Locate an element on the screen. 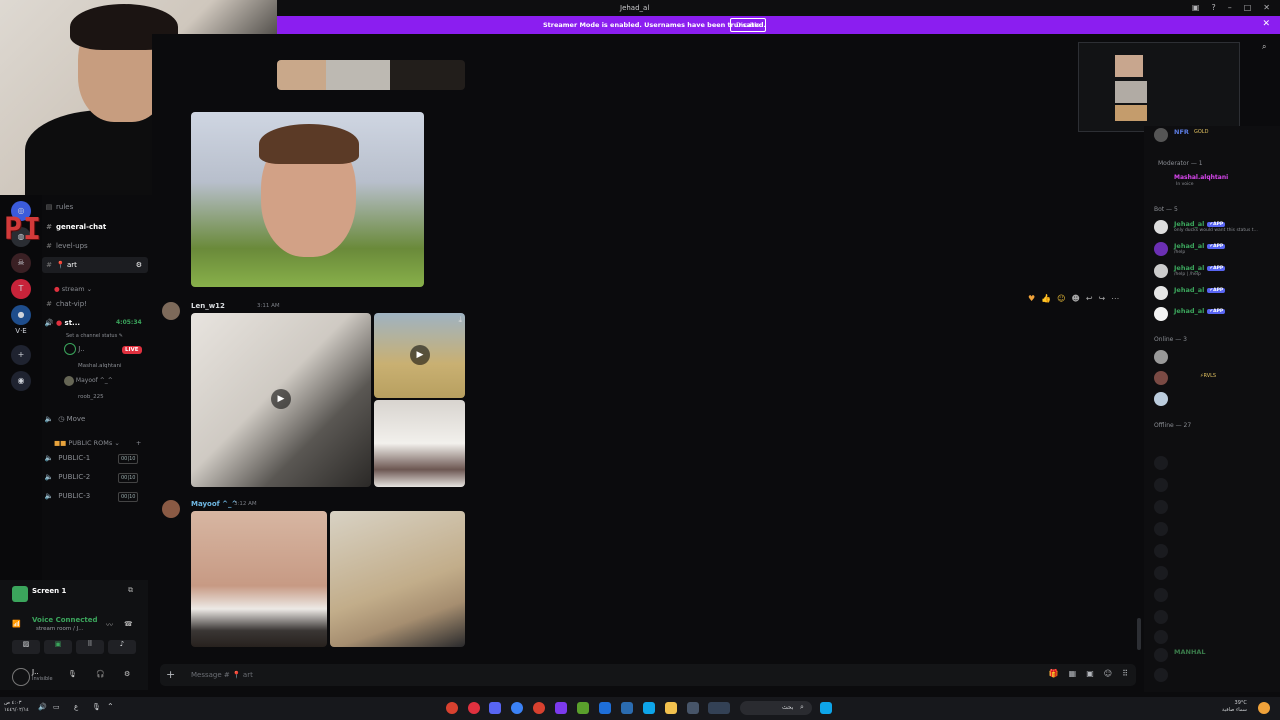 The height and width of the screenshot is (720, 1280). sticker-icon: ▣ is located at coordinates (1090, 673).